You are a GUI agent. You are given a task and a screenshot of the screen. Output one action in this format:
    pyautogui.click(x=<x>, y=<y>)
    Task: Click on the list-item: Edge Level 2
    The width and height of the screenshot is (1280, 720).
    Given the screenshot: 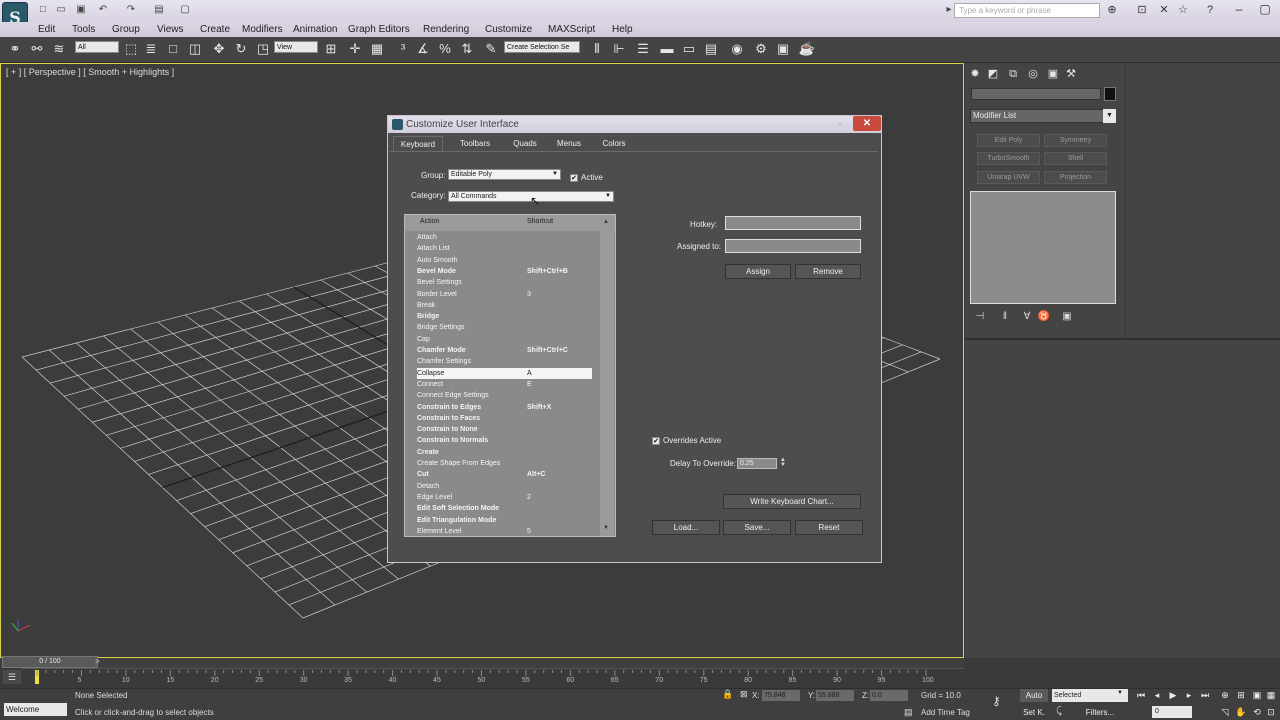 What is the action you would take?
    pyautogui.click(x=504, y=497)
    